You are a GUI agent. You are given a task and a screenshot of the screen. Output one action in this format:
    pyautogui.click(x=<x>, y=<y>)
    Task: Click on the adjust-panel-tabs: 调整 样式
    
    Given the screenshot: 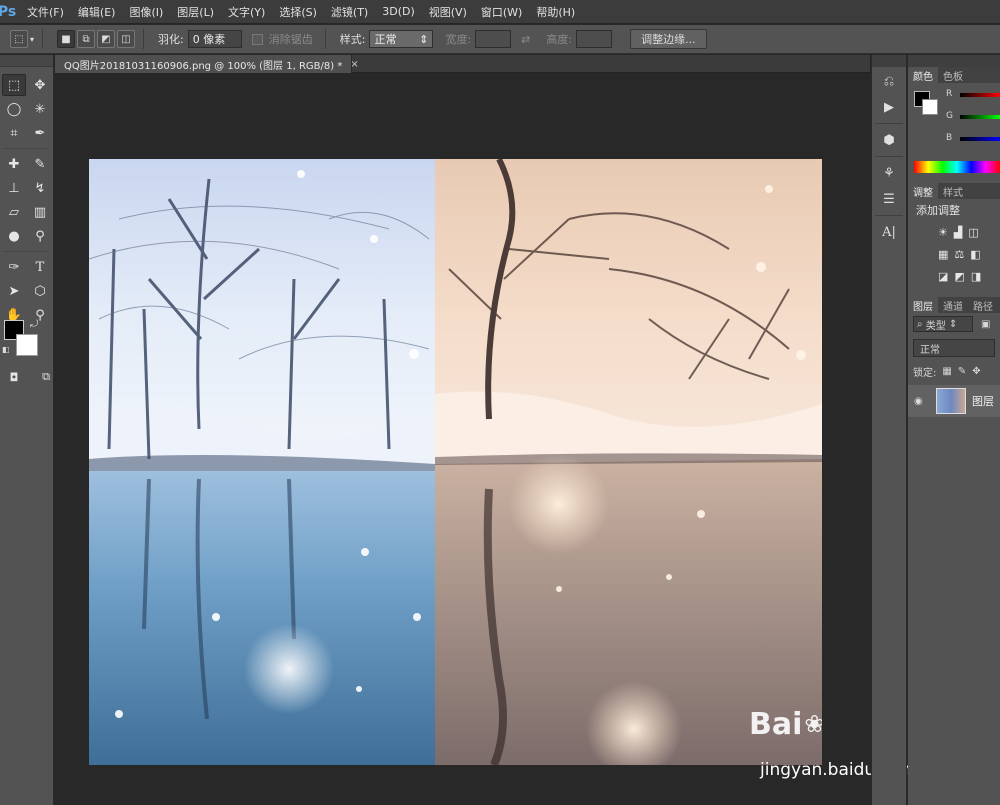 What is the action you would take?
    pyautogui.click(x=954, y=191)
    